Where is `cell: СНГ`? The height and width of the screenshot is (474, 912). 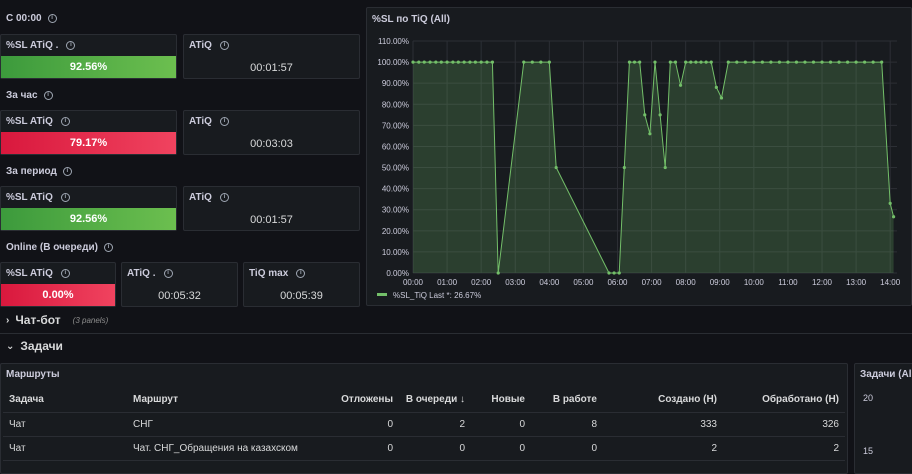
cell: СНГ is located at coordinates (227, 424).